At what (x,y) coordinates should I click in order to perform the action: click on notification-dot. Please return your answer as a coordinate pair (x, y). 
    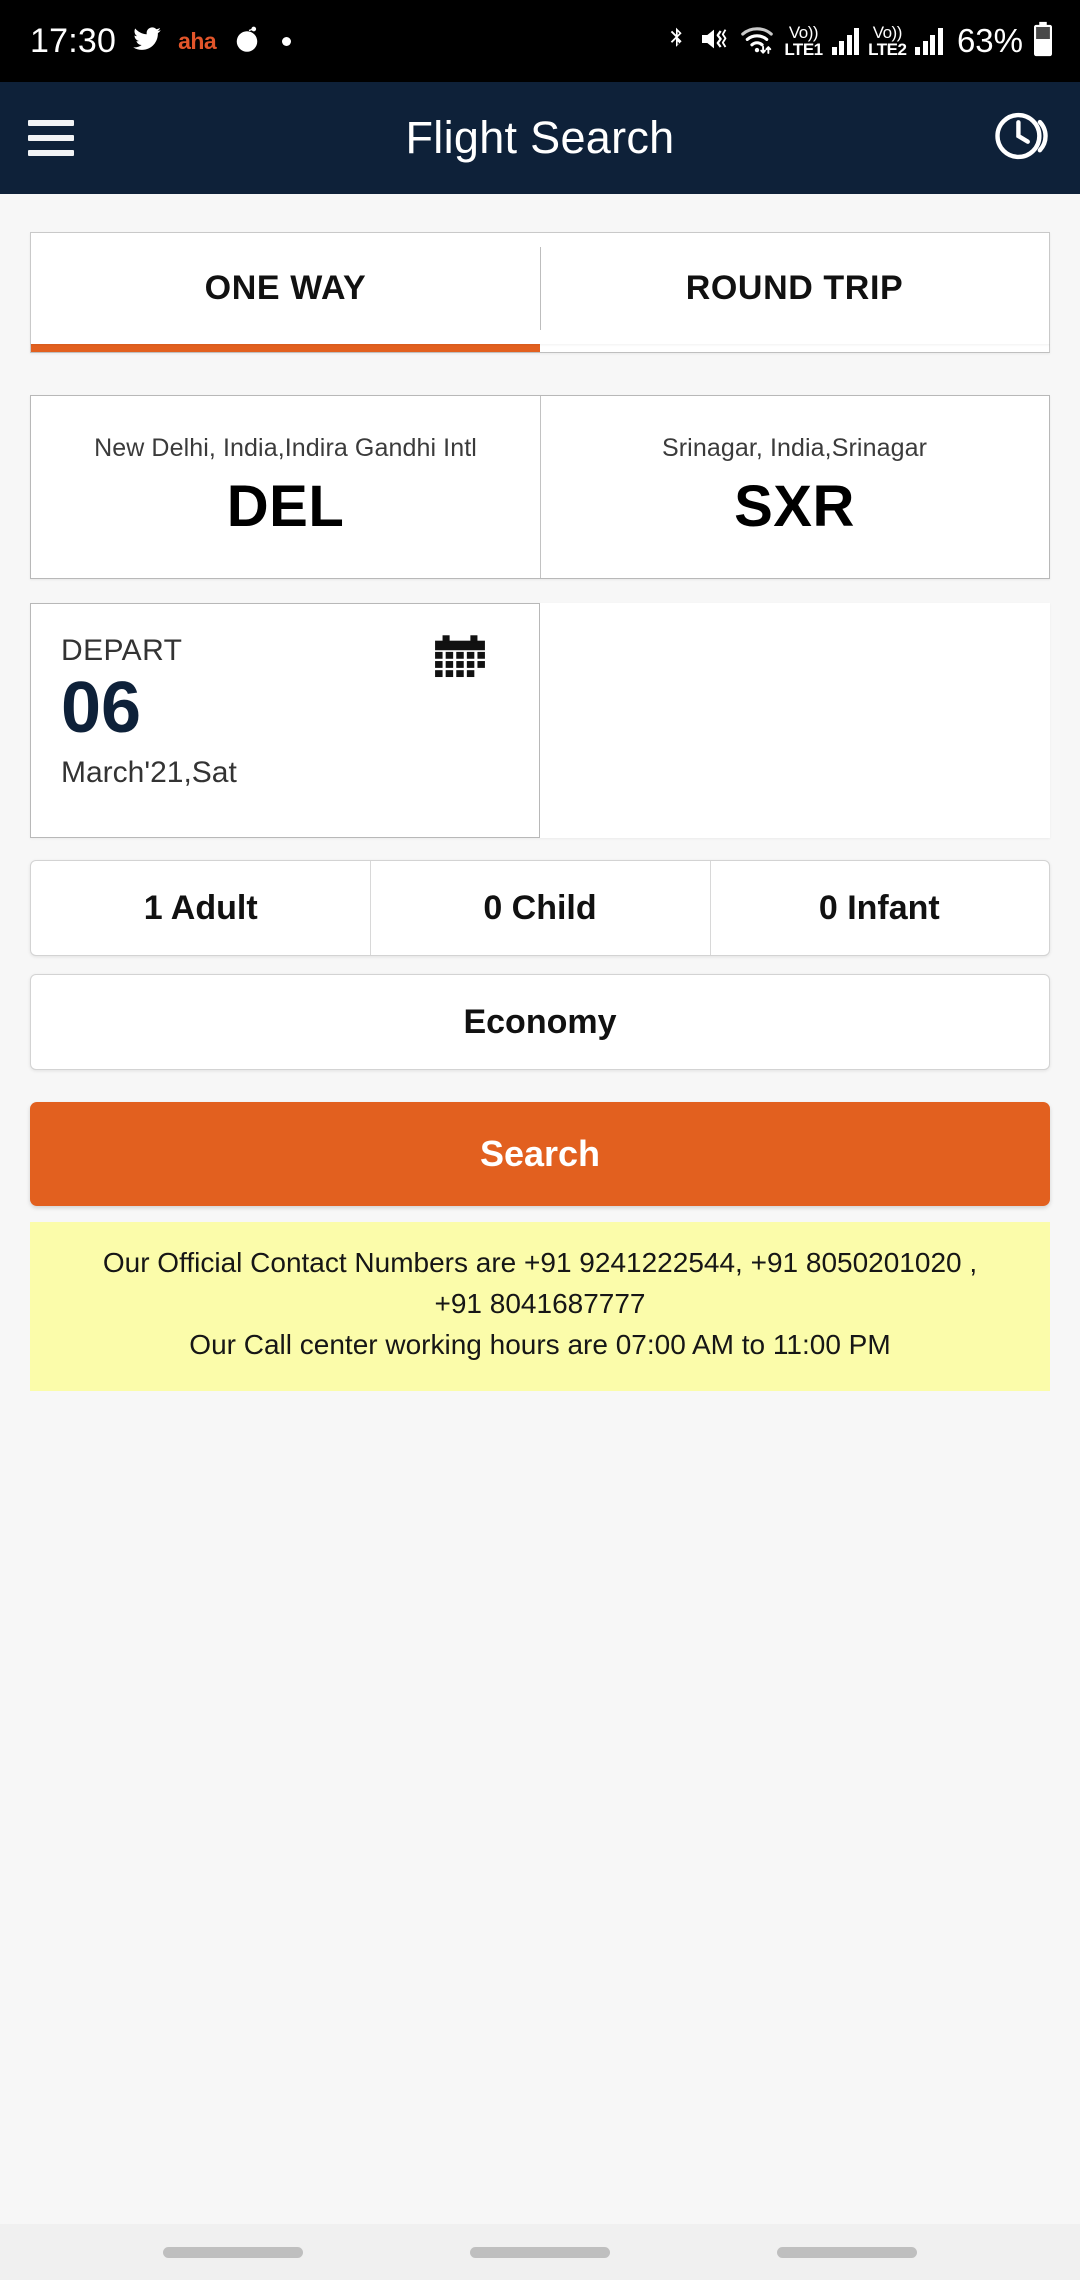
    Looking at the image, I should click on (287, 41).